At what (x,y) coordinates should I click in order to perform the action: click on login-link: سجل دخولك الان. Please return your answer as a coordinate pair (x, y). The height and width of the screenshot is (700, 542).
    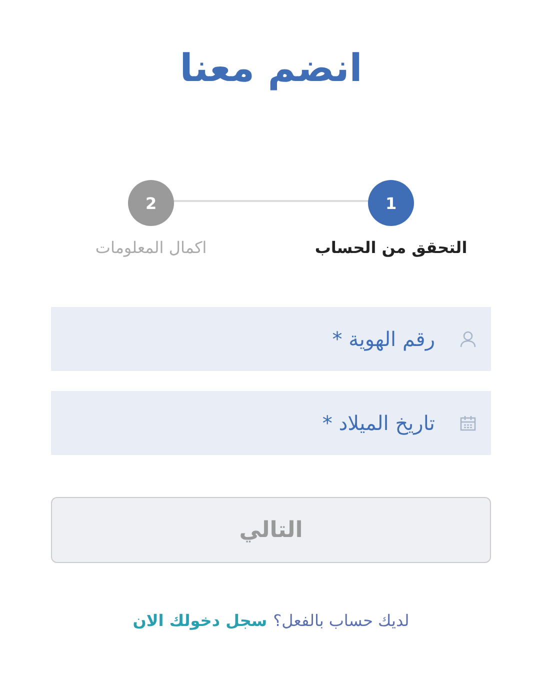
    Looking at the image, I should click on (200, 620).